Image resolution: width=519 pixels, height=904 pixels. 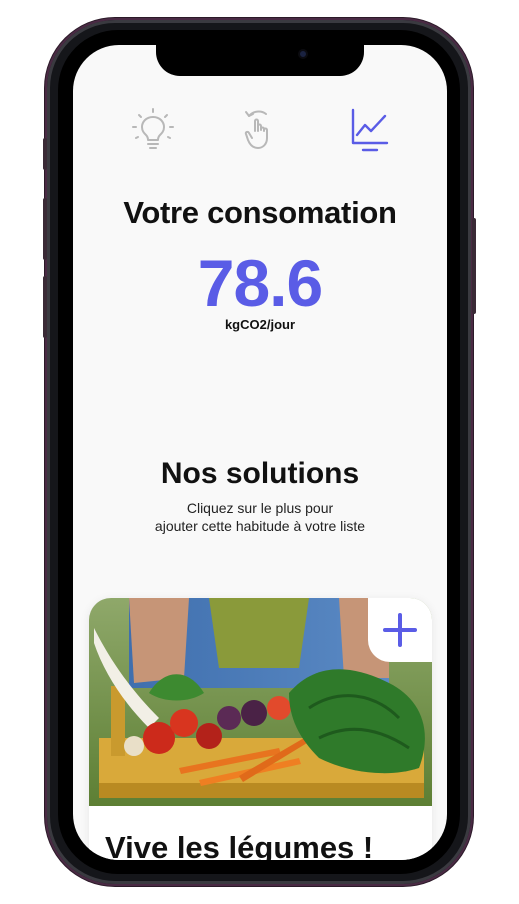 What do you see at coordinates (45, 229) in the screenshot?
I see `volume-up-button` at bounding box center [45, 229].